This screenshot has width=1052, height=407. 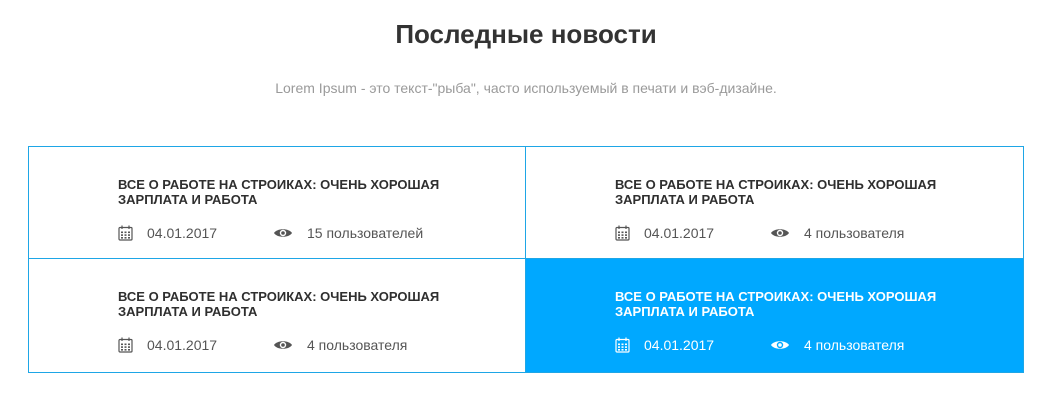 I want to click on news-views: 15 пользователей, so click(x=348, y=233).